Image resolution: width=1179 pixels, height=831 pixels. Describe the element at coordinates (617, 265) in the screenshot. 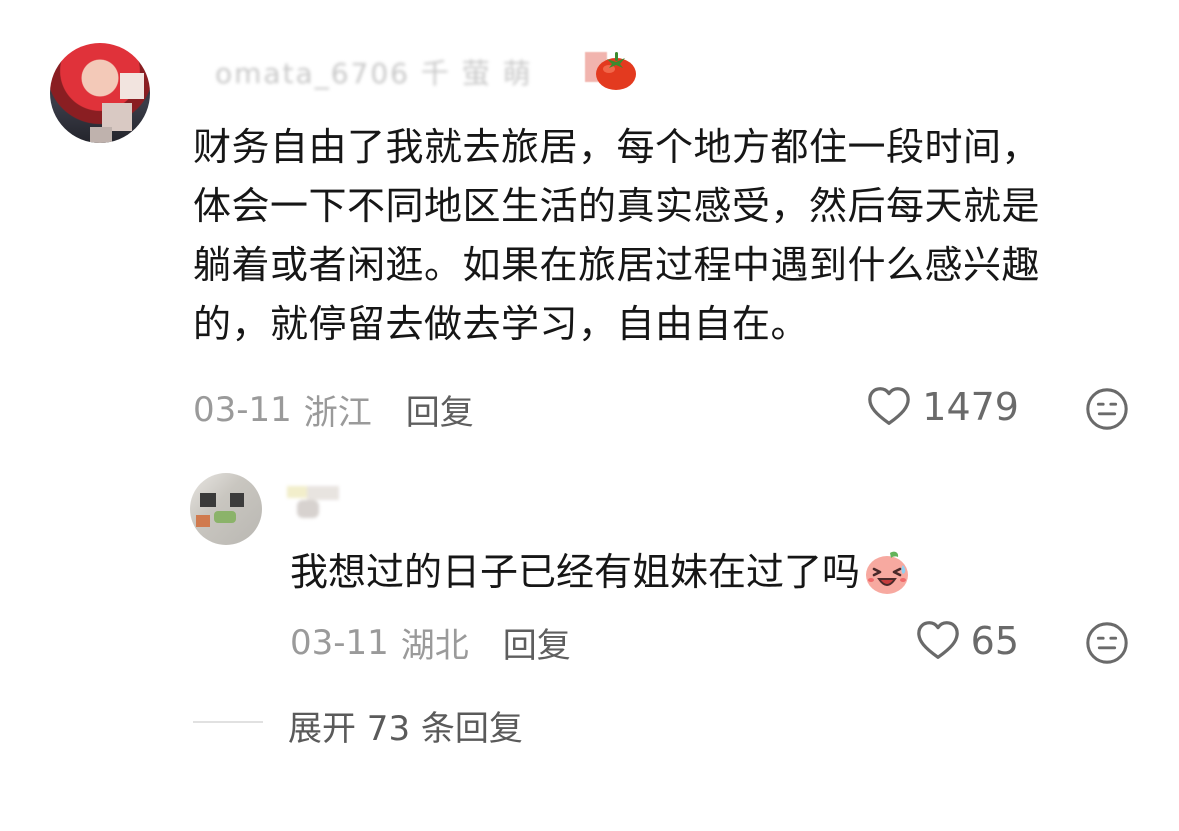

I see `comment-line: 躺着或者闲逛。如果在旅居过程中遇到什么感兴趣` at that location.